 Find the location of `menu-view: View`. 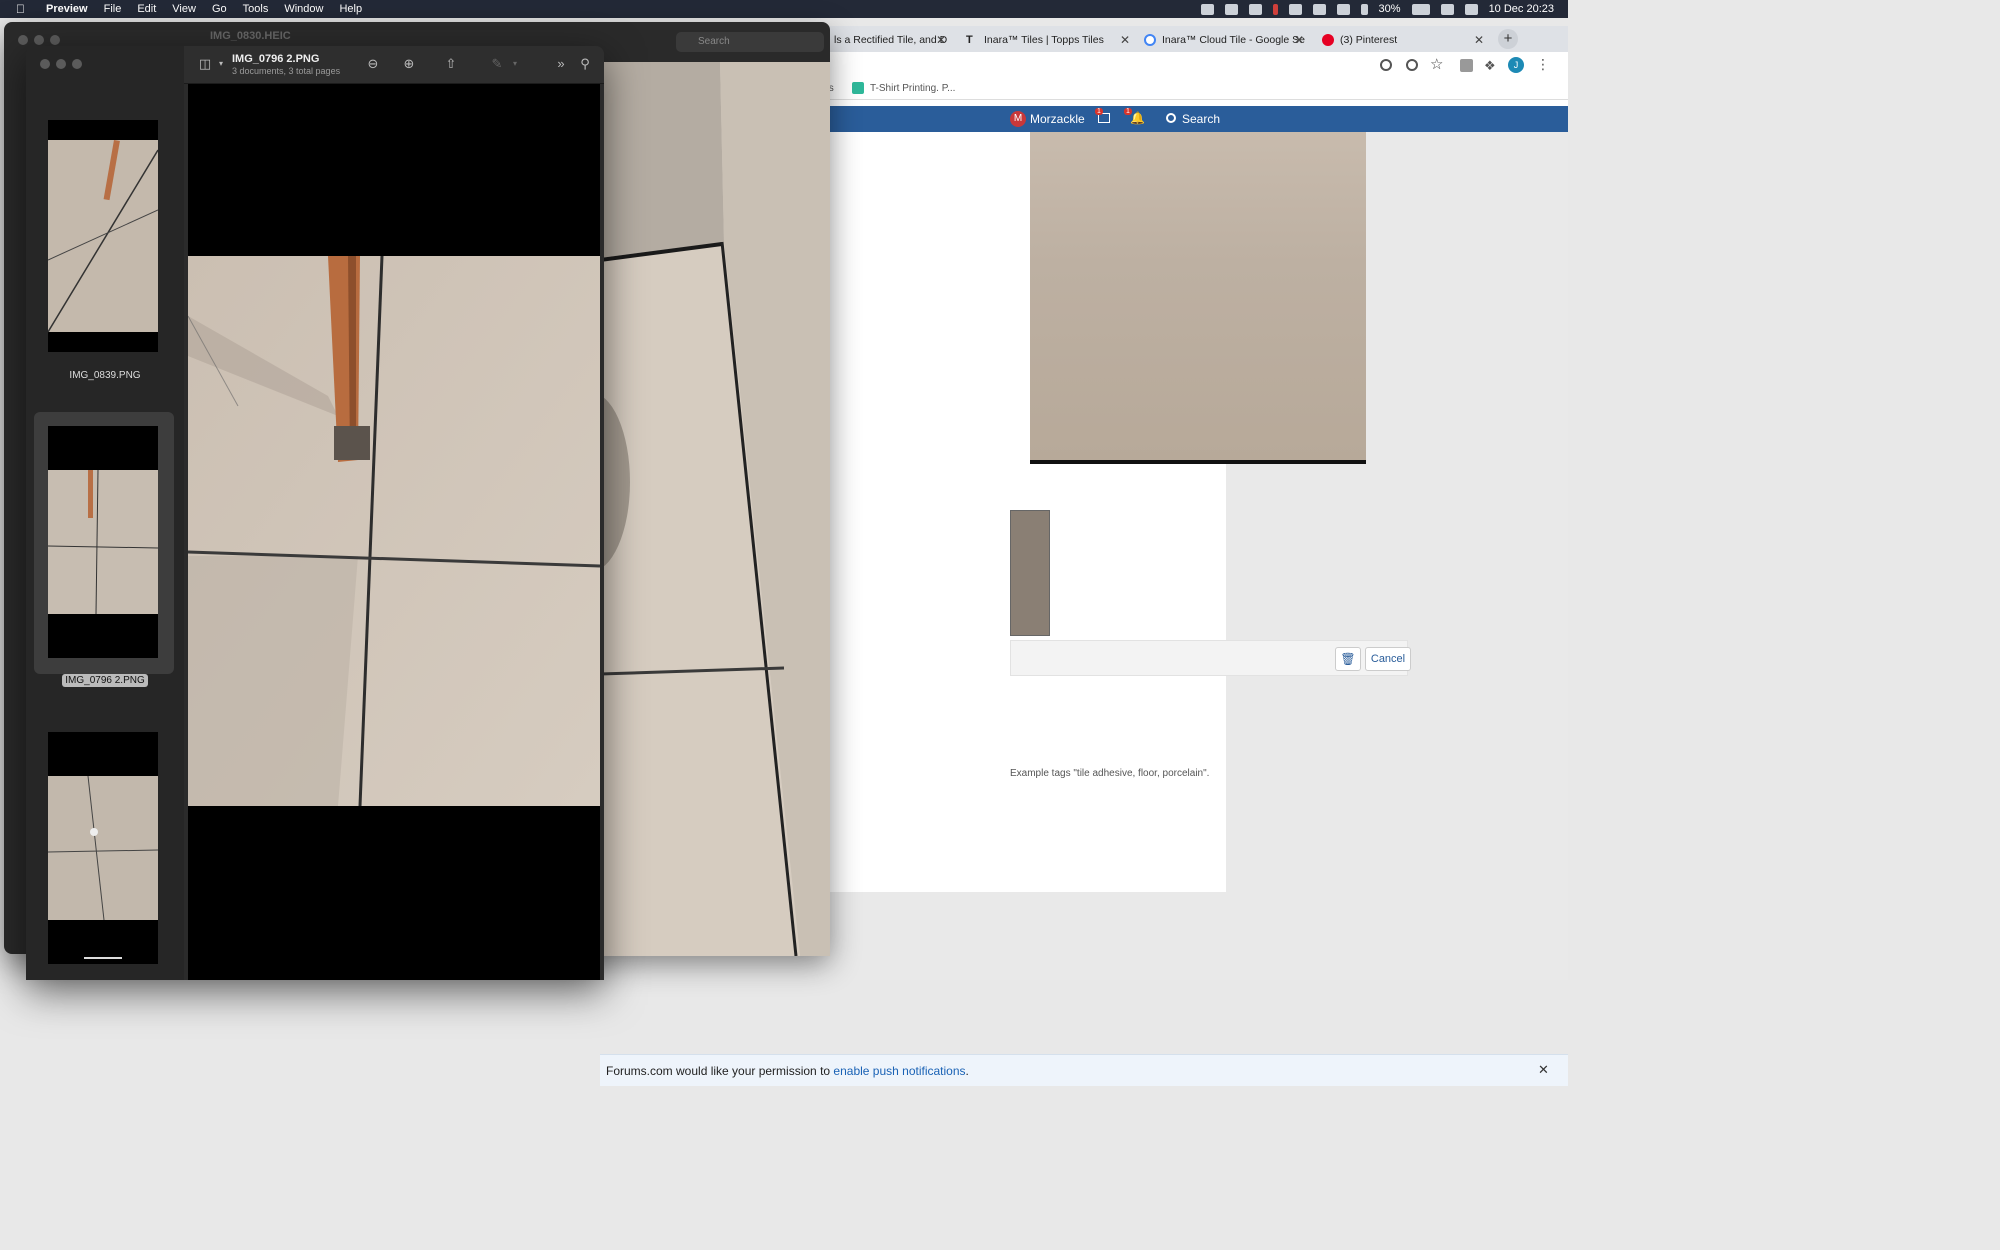

menu-view: View is located at coordinates (184, 9).